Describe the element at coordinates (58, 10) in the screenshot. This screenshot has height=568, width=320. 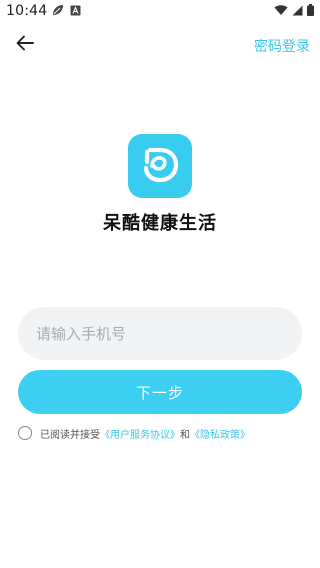
I see `leaf-icon` at that location.